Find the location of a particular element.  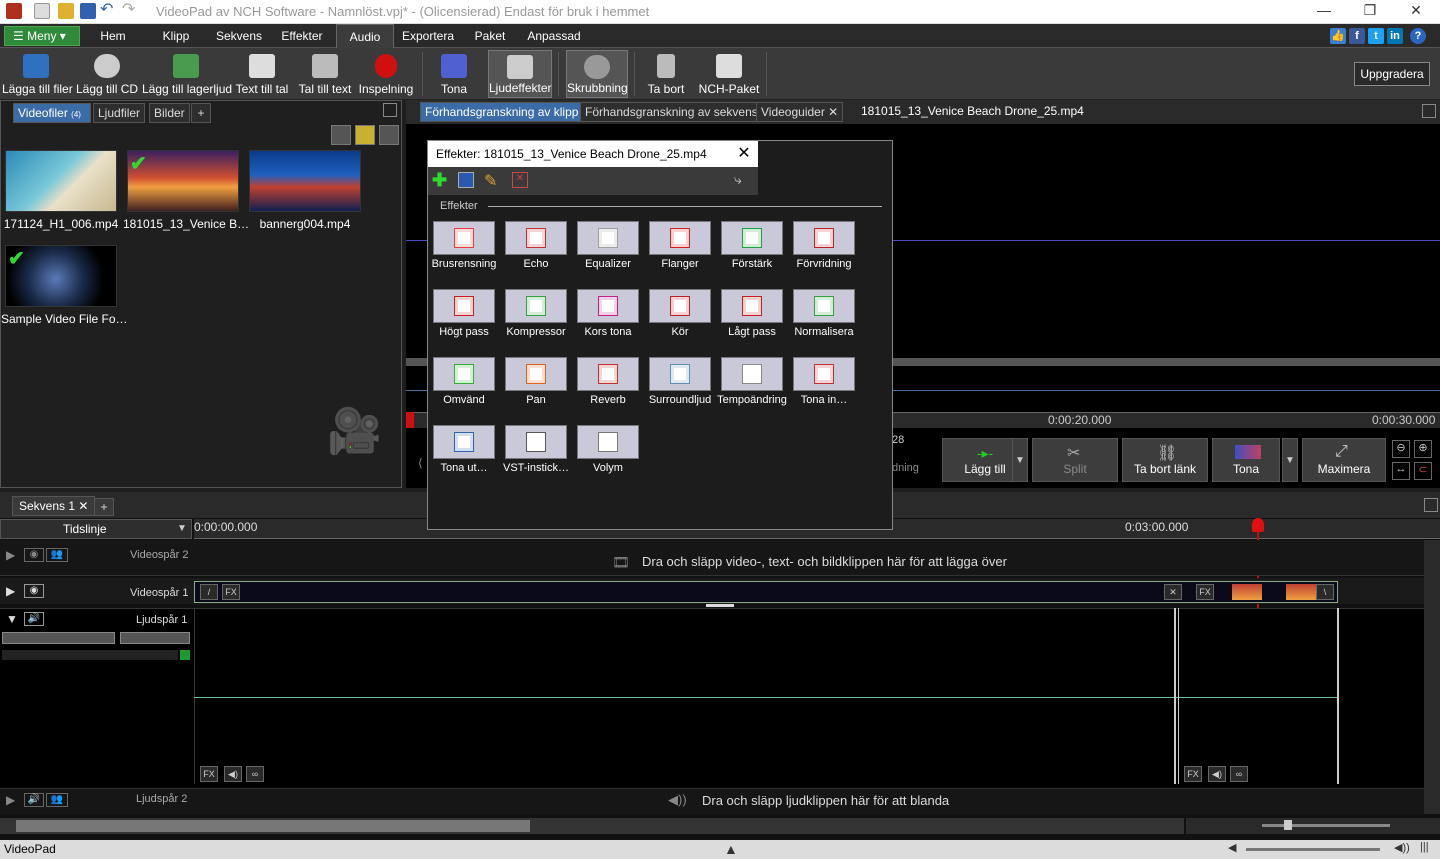

twitter-icon: t is located at coordinates (1376, 36).